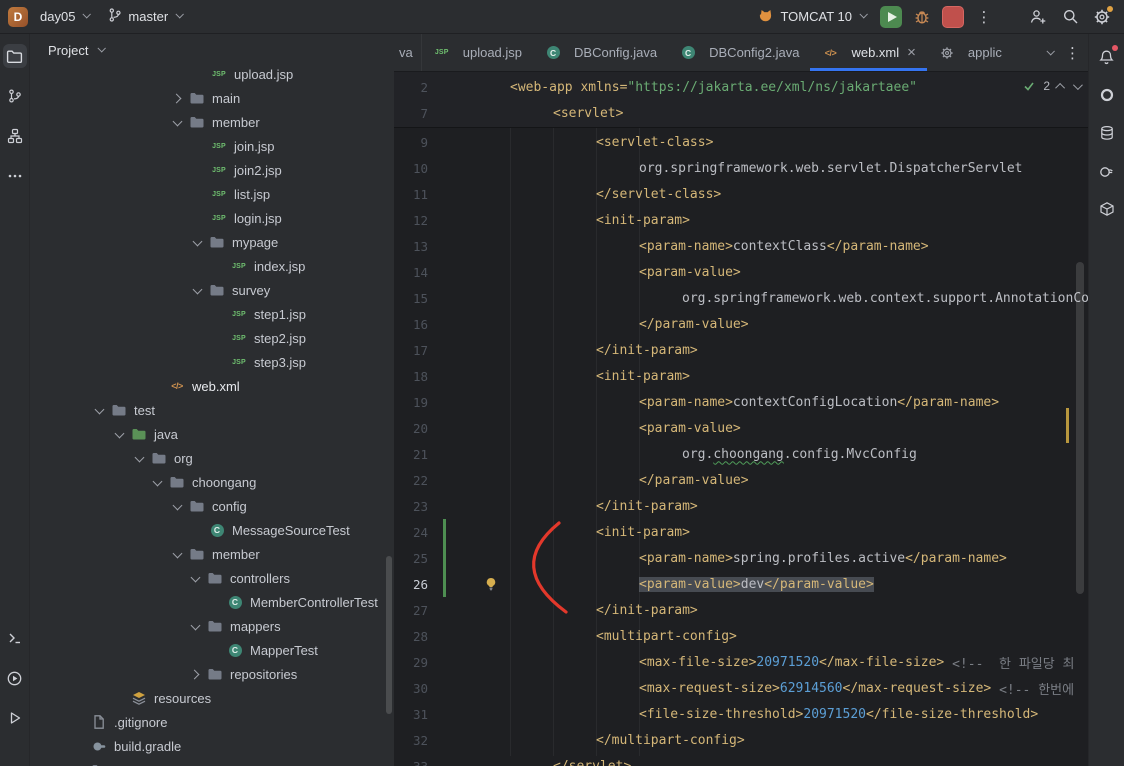 This screenshot has height=766, width=1124. I want to click on services-icon, so click(15, 678).